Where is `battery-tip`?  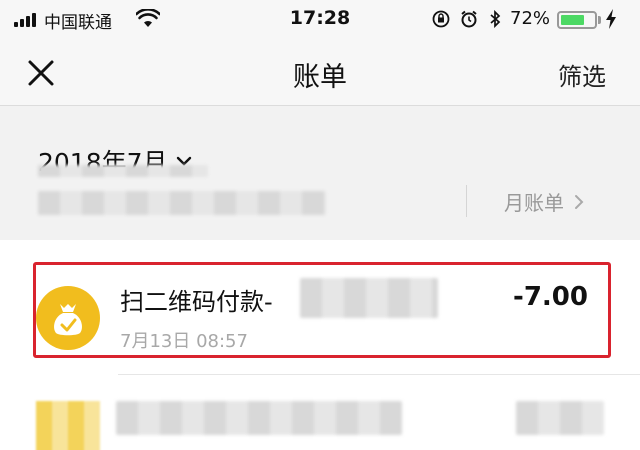
battery-tip is located at coordinates (599, 20).